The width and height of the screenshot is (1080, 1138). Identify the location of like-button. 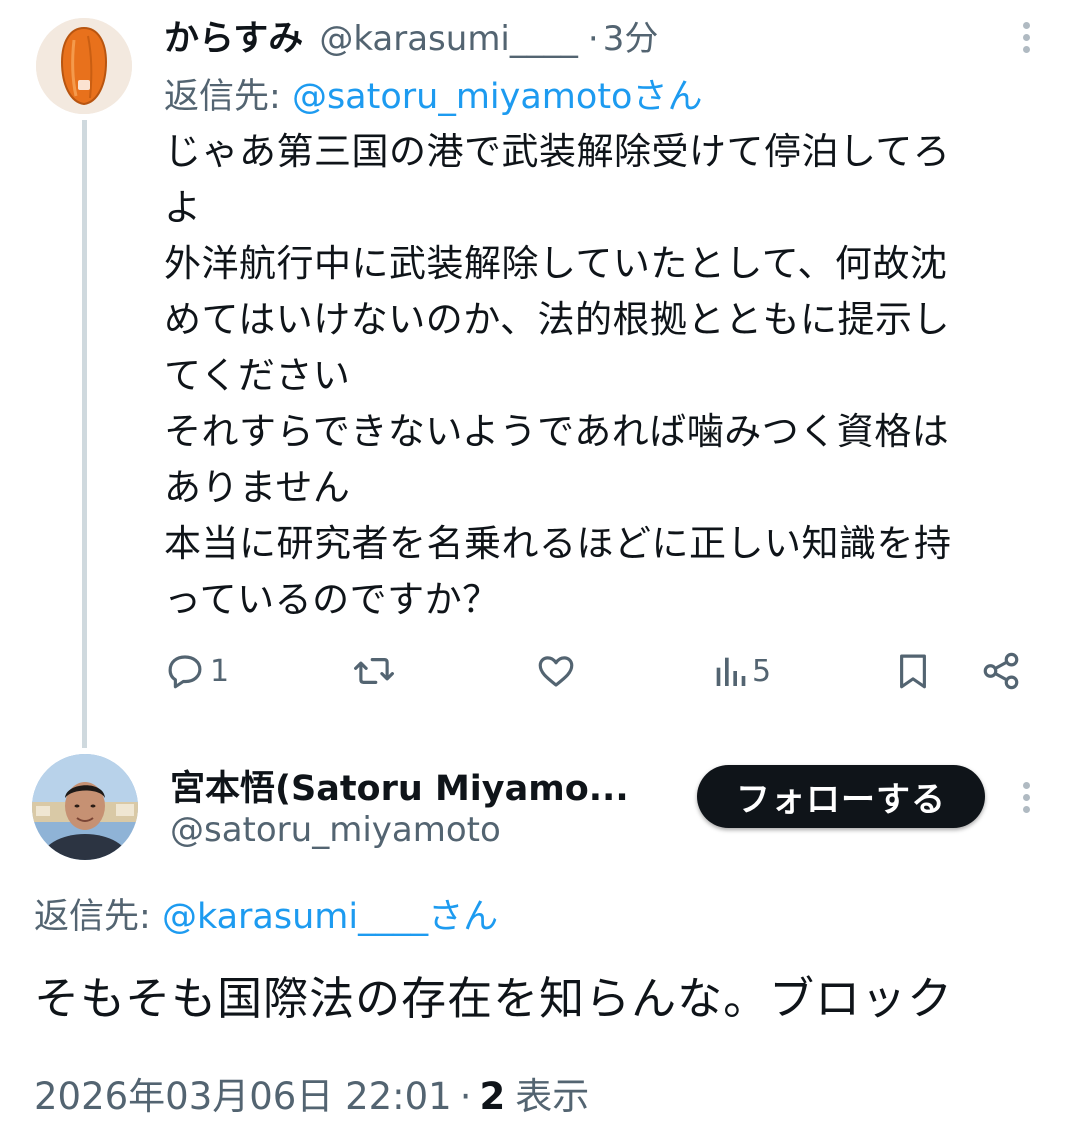
(558, 671).